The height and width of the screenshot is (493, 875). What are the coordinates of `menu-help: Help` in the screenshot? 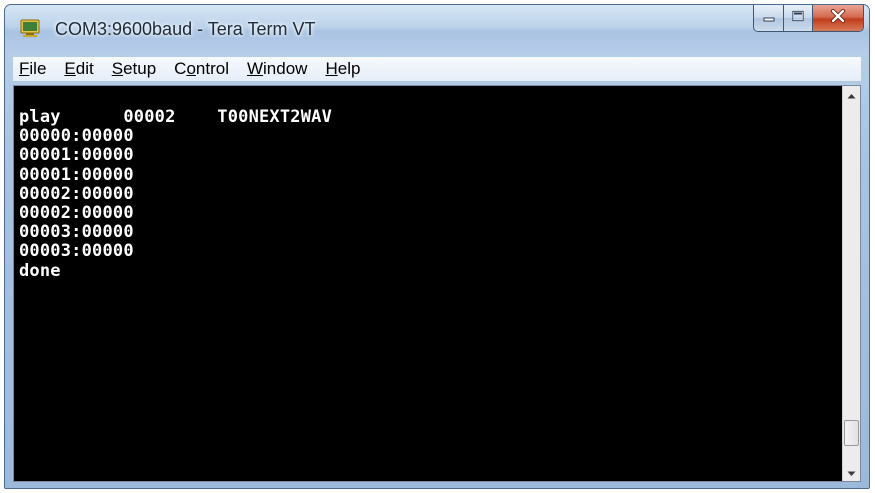 It's located at (342, 69).